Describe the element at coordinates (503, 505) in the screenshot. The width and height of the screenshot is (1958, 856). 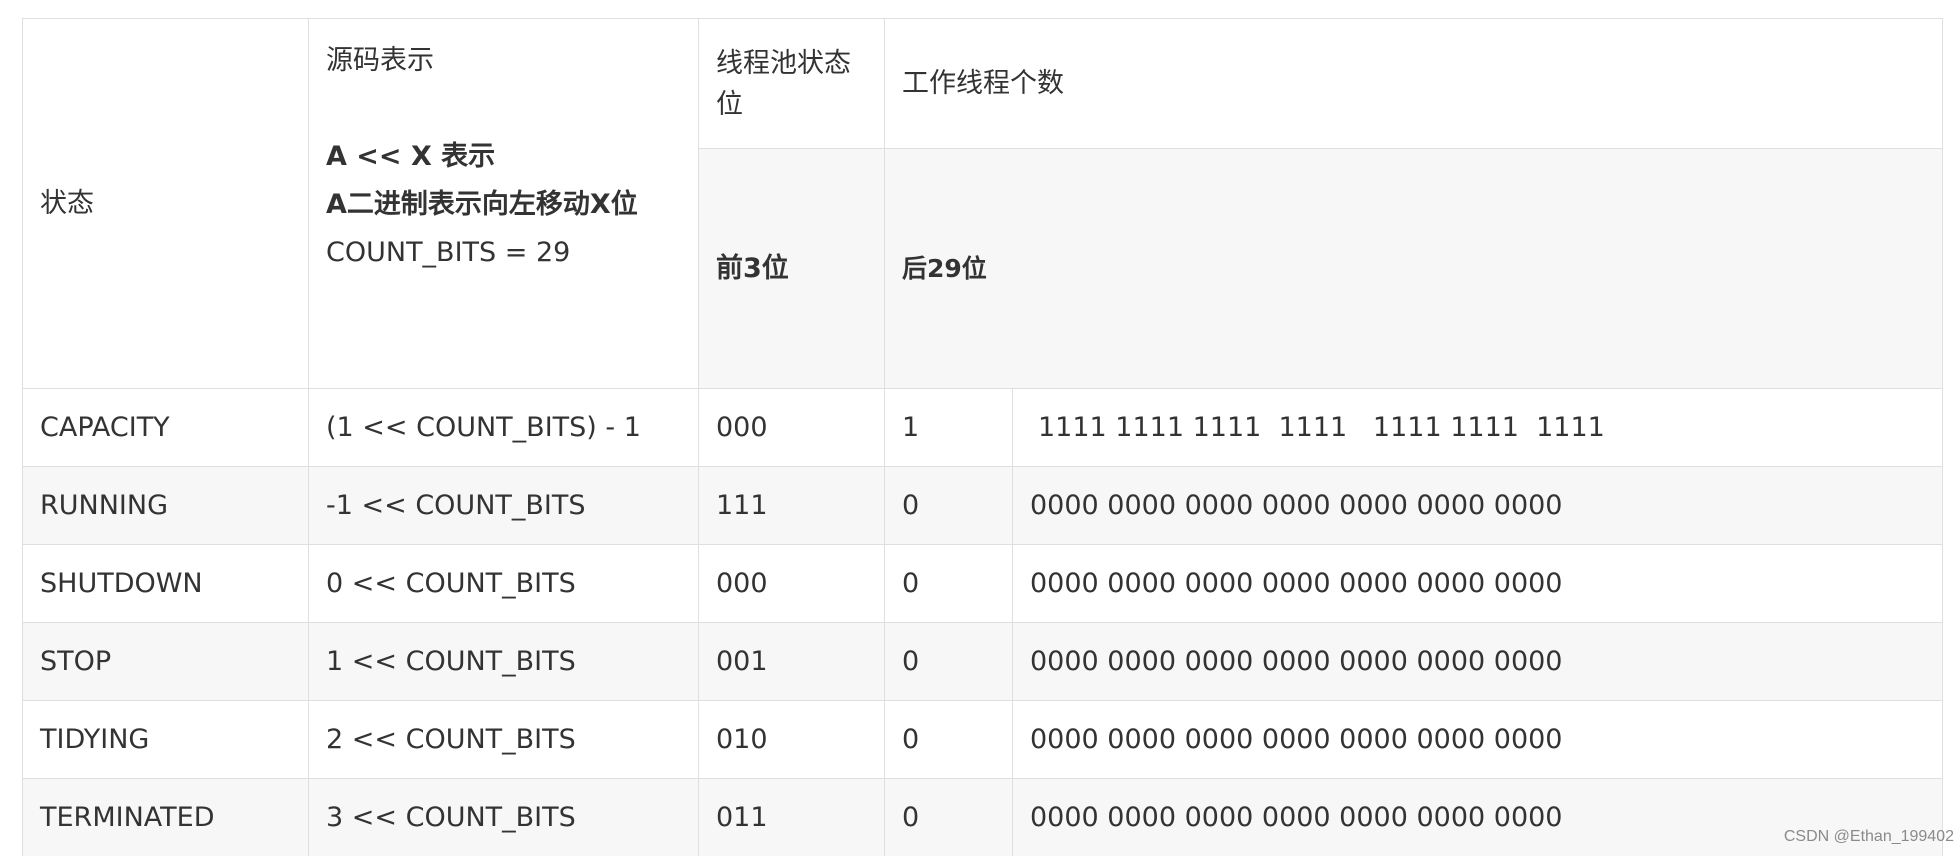
I see `row-expression: -1 << COUNT_BITS` at that location.